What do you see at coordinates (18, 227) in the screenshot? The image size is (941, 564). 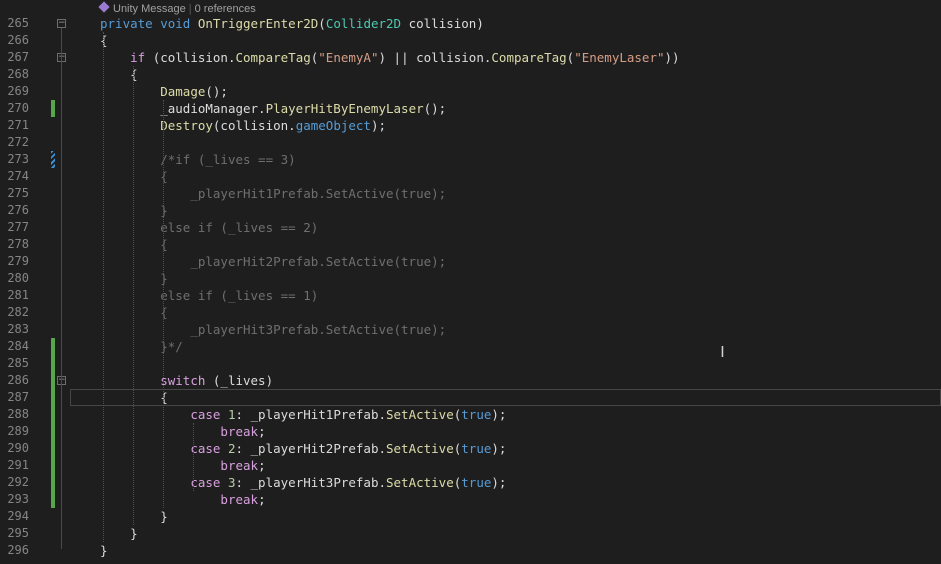 I see `line-number: 277` at bounding box center [18, 227].